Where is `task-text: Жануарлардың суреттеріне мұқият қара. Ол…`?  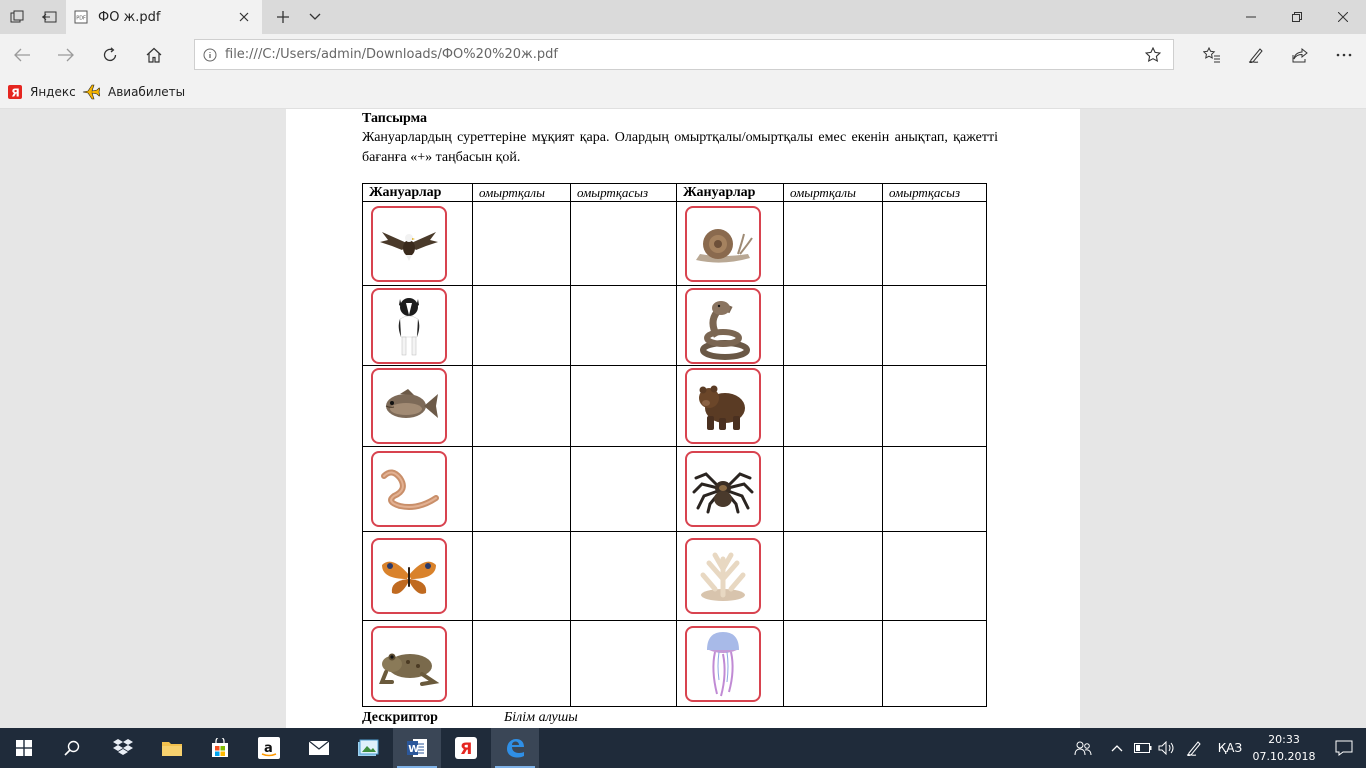 task-text: Жануарлардың суреттеріне мұқият қара. Ол… is located at coordinates (680, 147).